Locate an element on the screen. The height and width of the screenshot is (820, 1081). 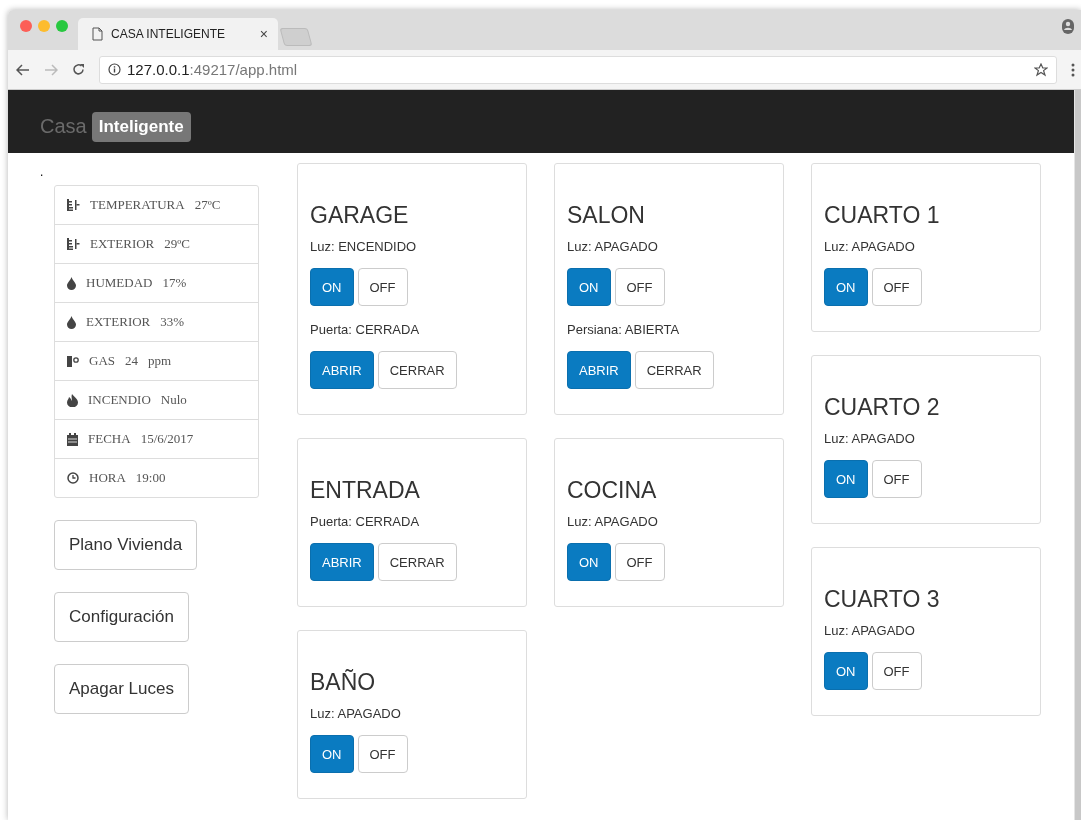
calendar-icon is located at coordinates (72, 439).